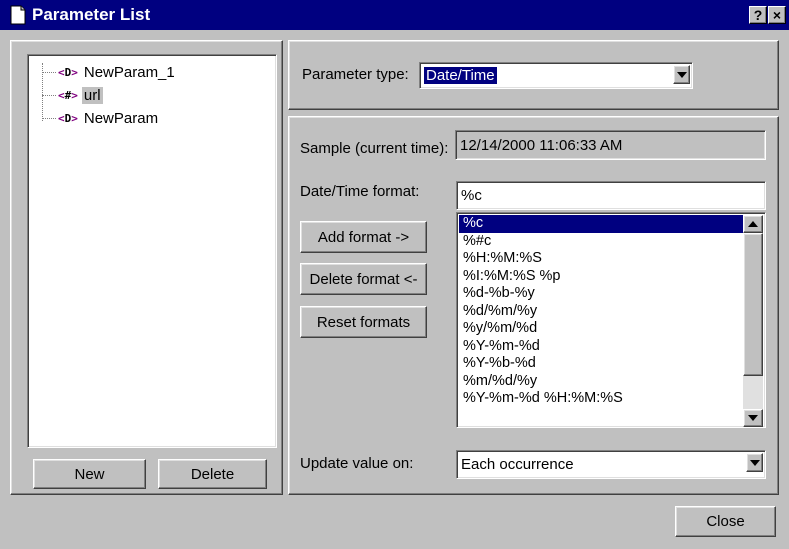 This screenshot has height=549, width=789. I want to click on tree-item-label: url, so click(92, 95).